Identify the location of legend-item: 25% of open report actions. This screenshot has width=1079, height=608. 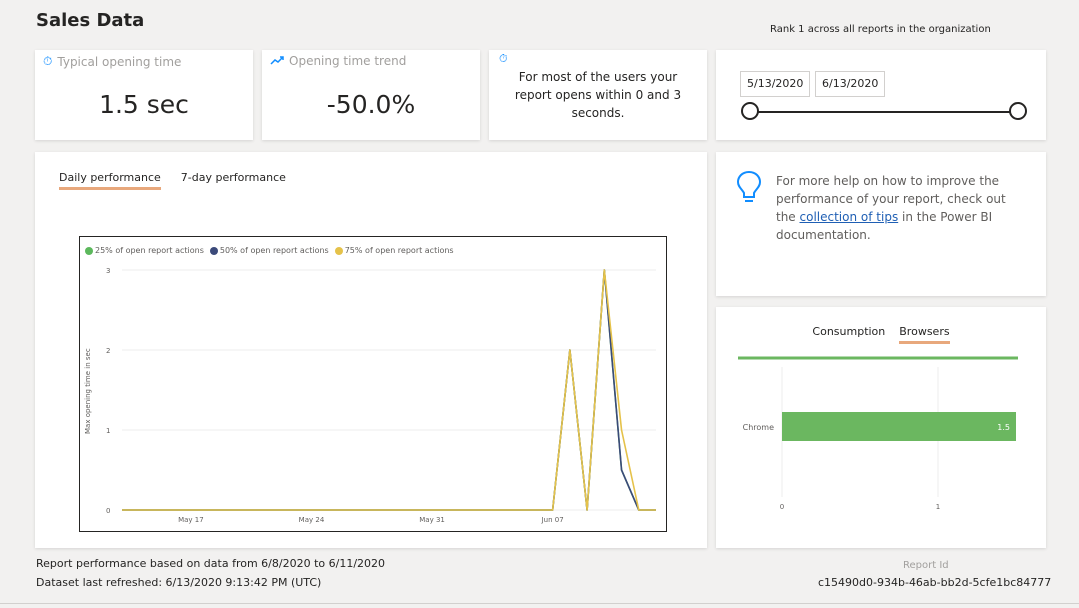
(144, 250).